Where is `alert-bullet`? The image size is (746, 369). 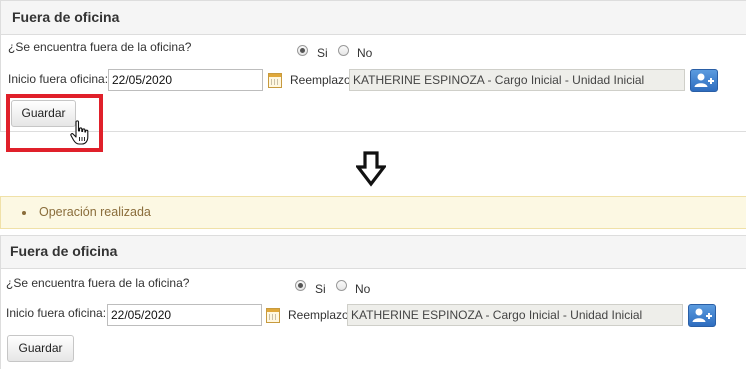 alert-bullet is located at coordinates (24, 213).